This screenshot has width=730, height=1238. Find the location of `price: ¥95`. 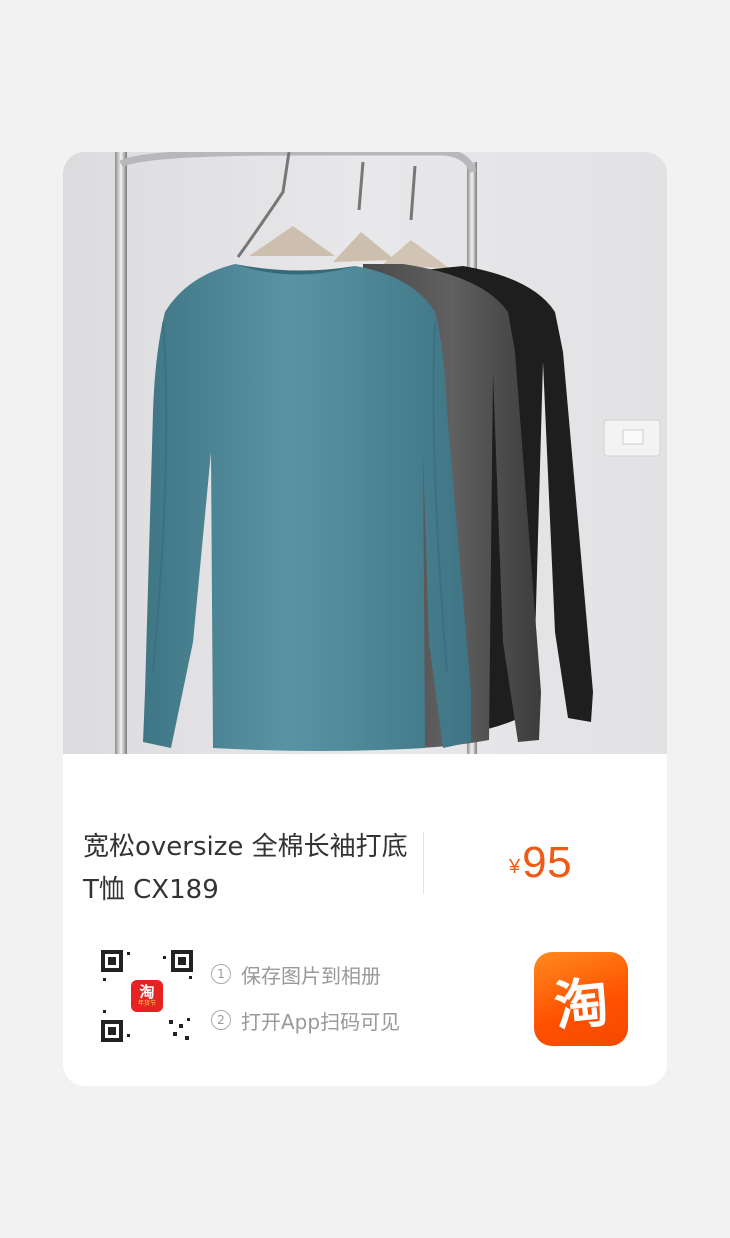

price: ¥95 is located at coordinates (540, 863).